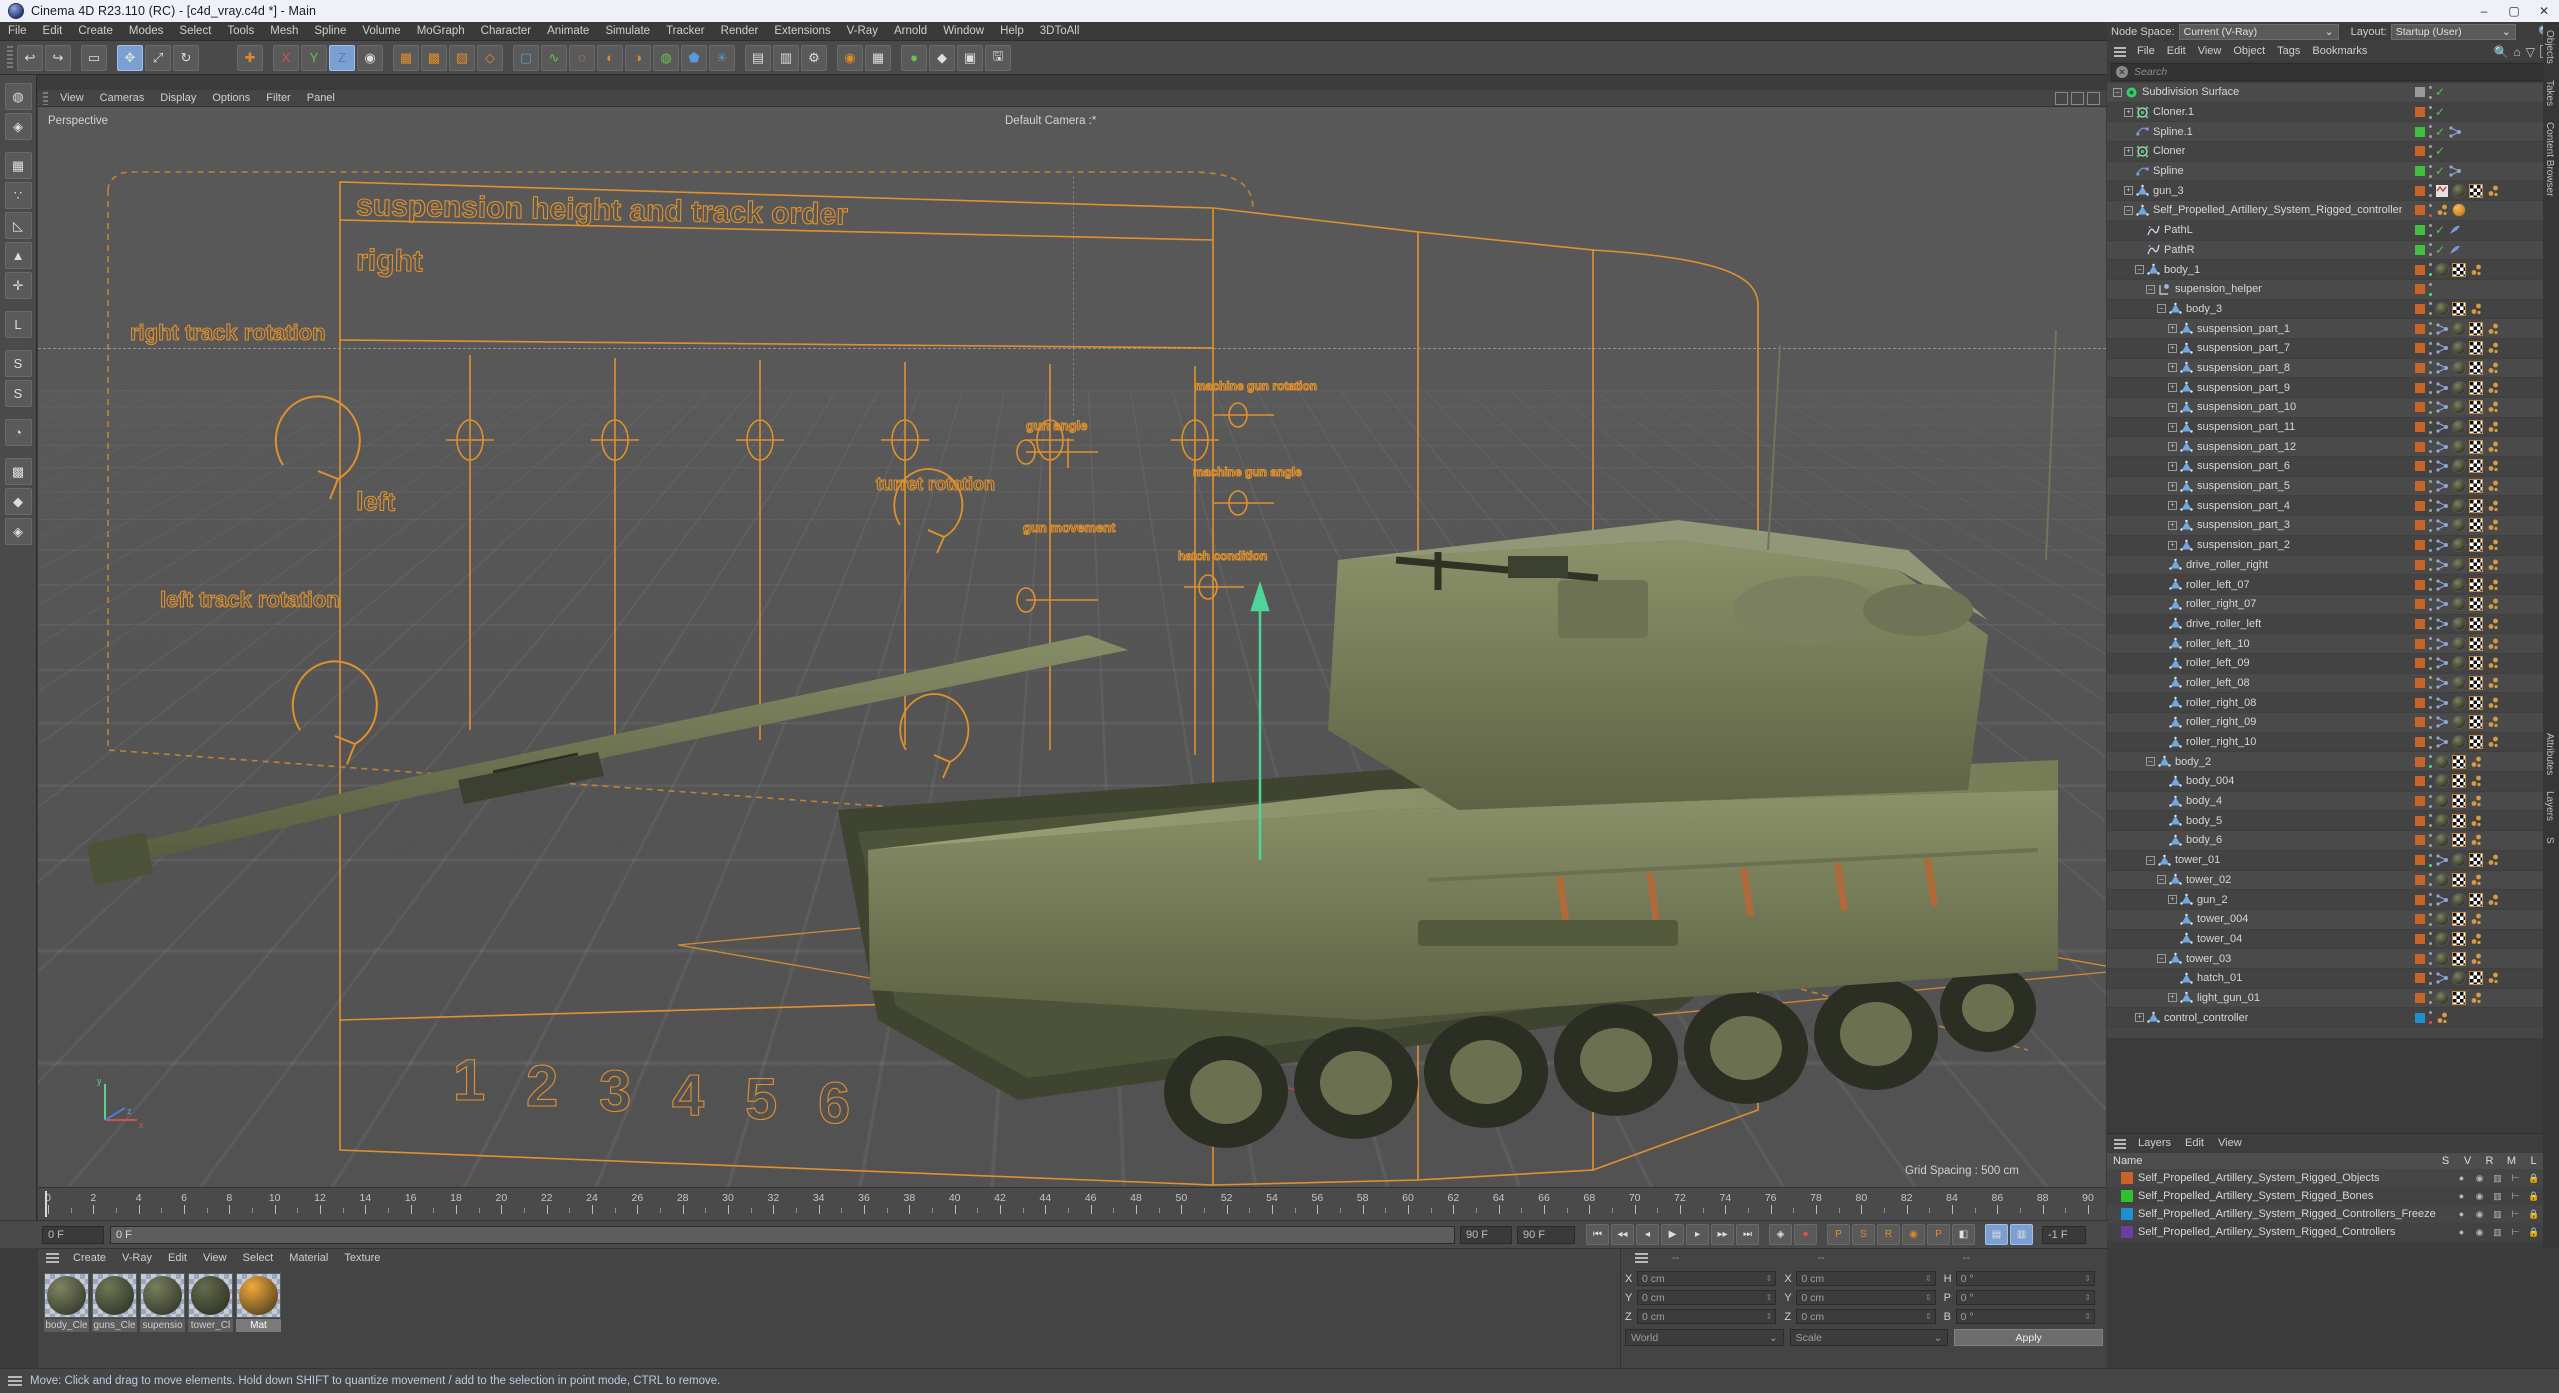  I want to click on object-name: Spline, so click(2168, 171).